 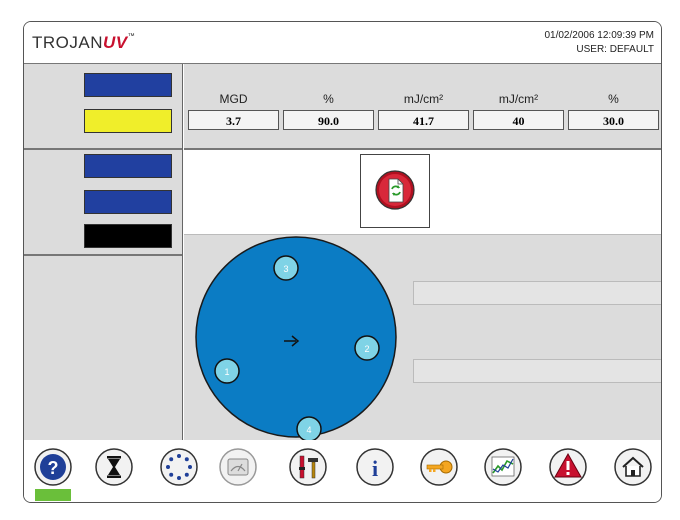 I want to click on key-icon, so click(x=439, y=467).